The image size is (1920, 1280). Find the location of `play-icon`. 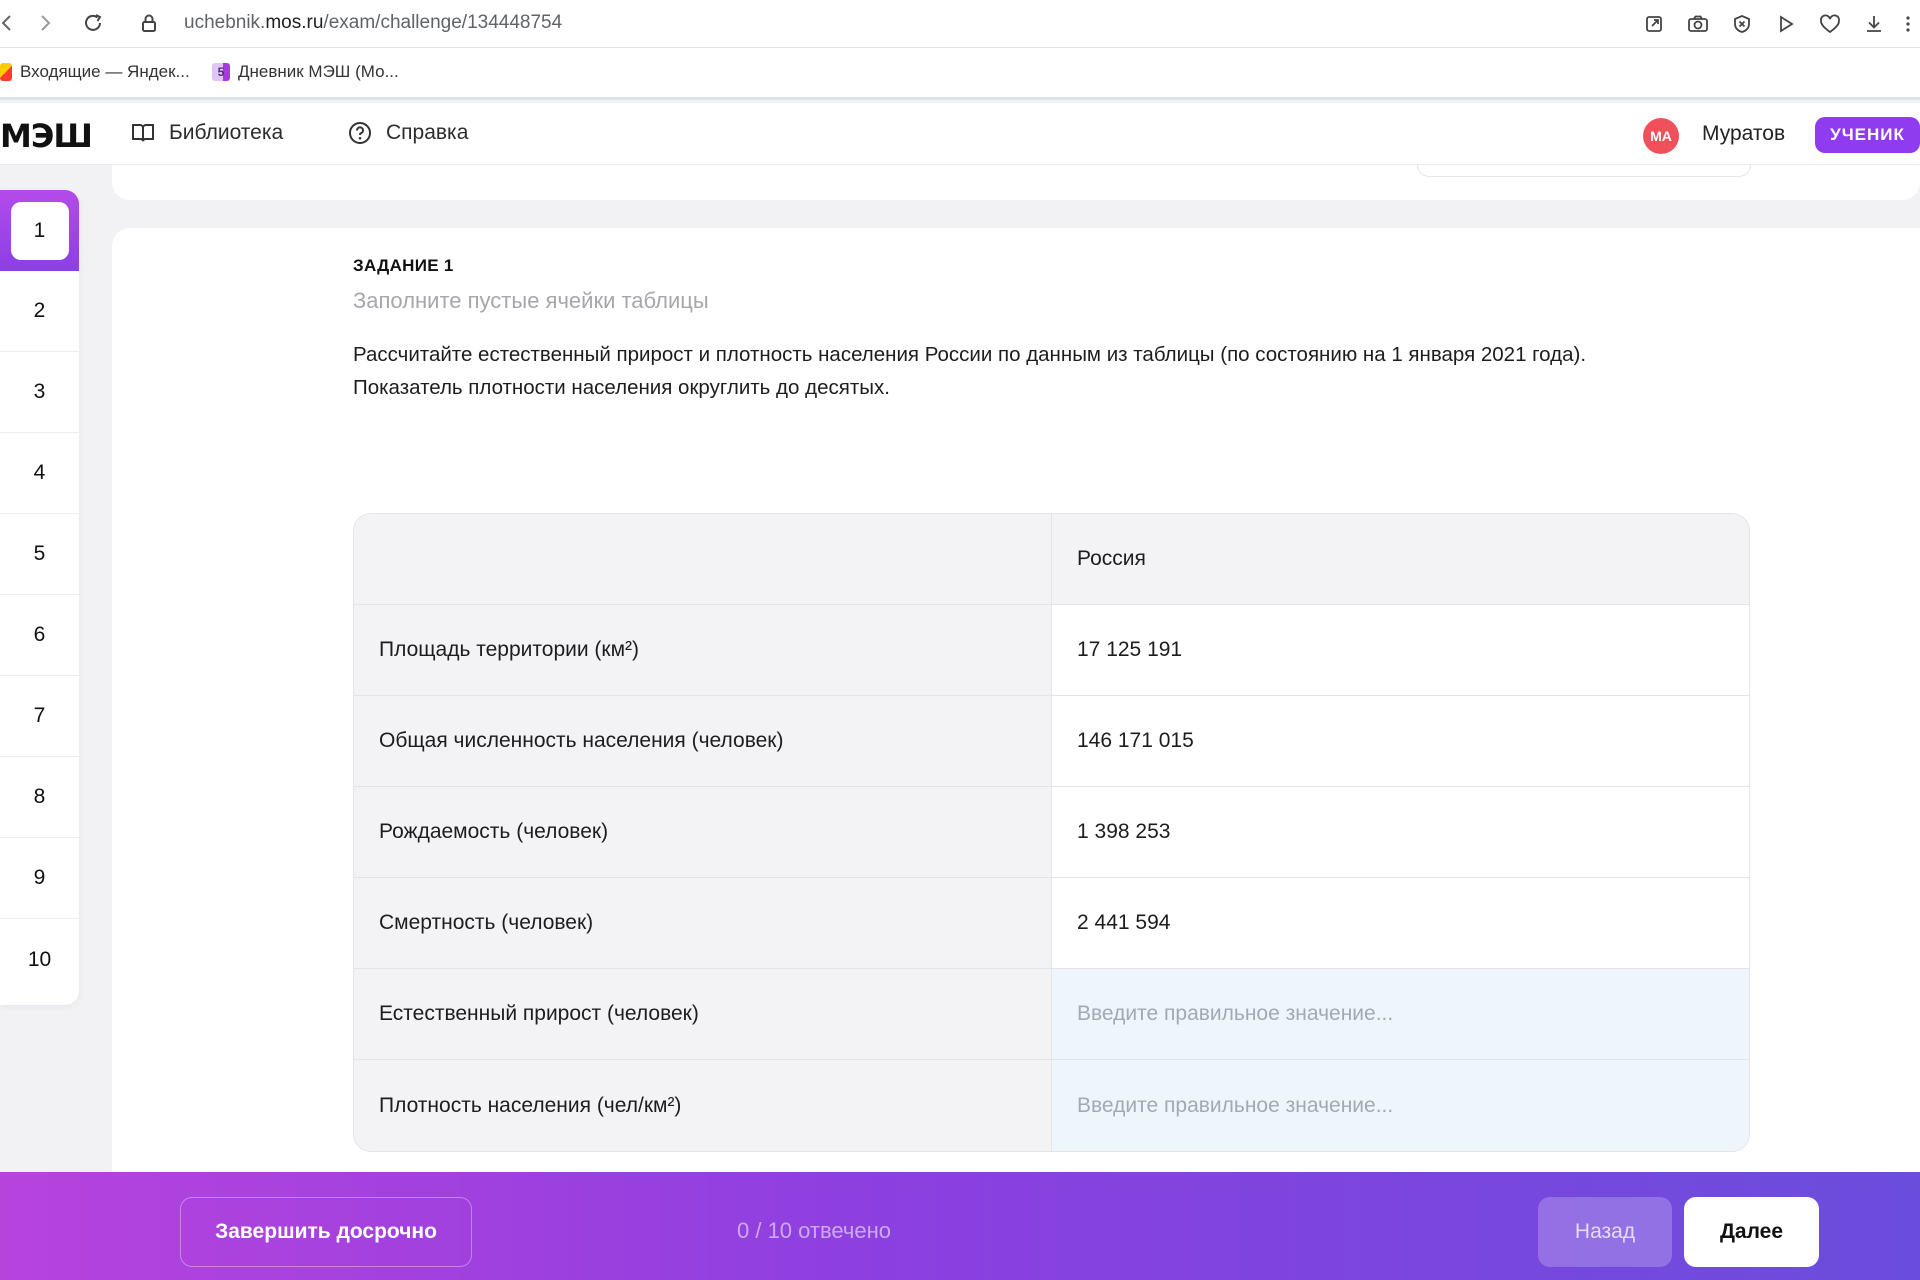

play-icon is located at coordinates (1786, 24).